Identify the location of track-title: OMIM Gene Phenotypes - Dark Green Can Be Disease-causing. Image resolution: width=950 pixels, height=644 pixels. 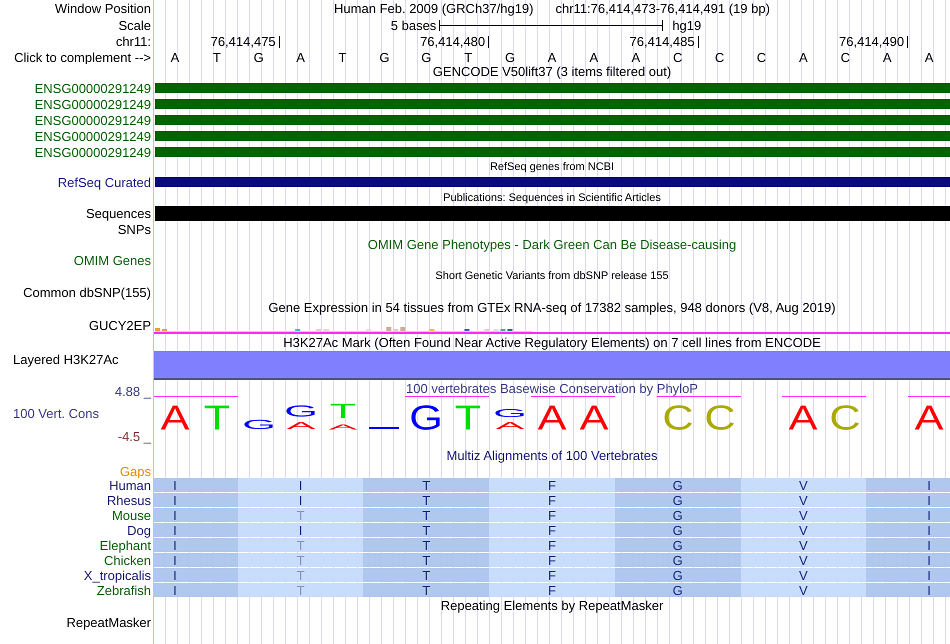
(552, 245).